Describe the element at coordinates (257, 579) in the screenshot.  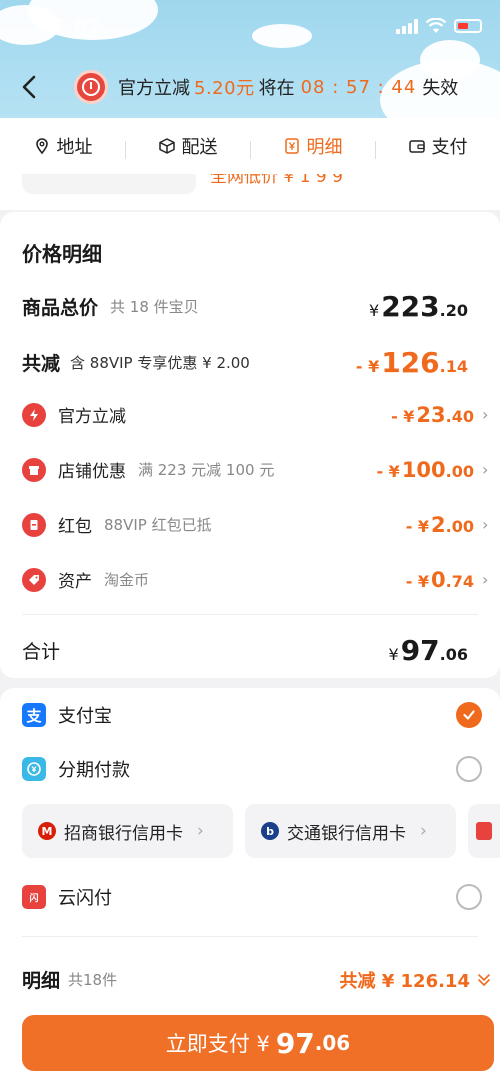
I see `discount-item-assets: 资产 淘金币 - ¥ 0 .74 ›` at that location.